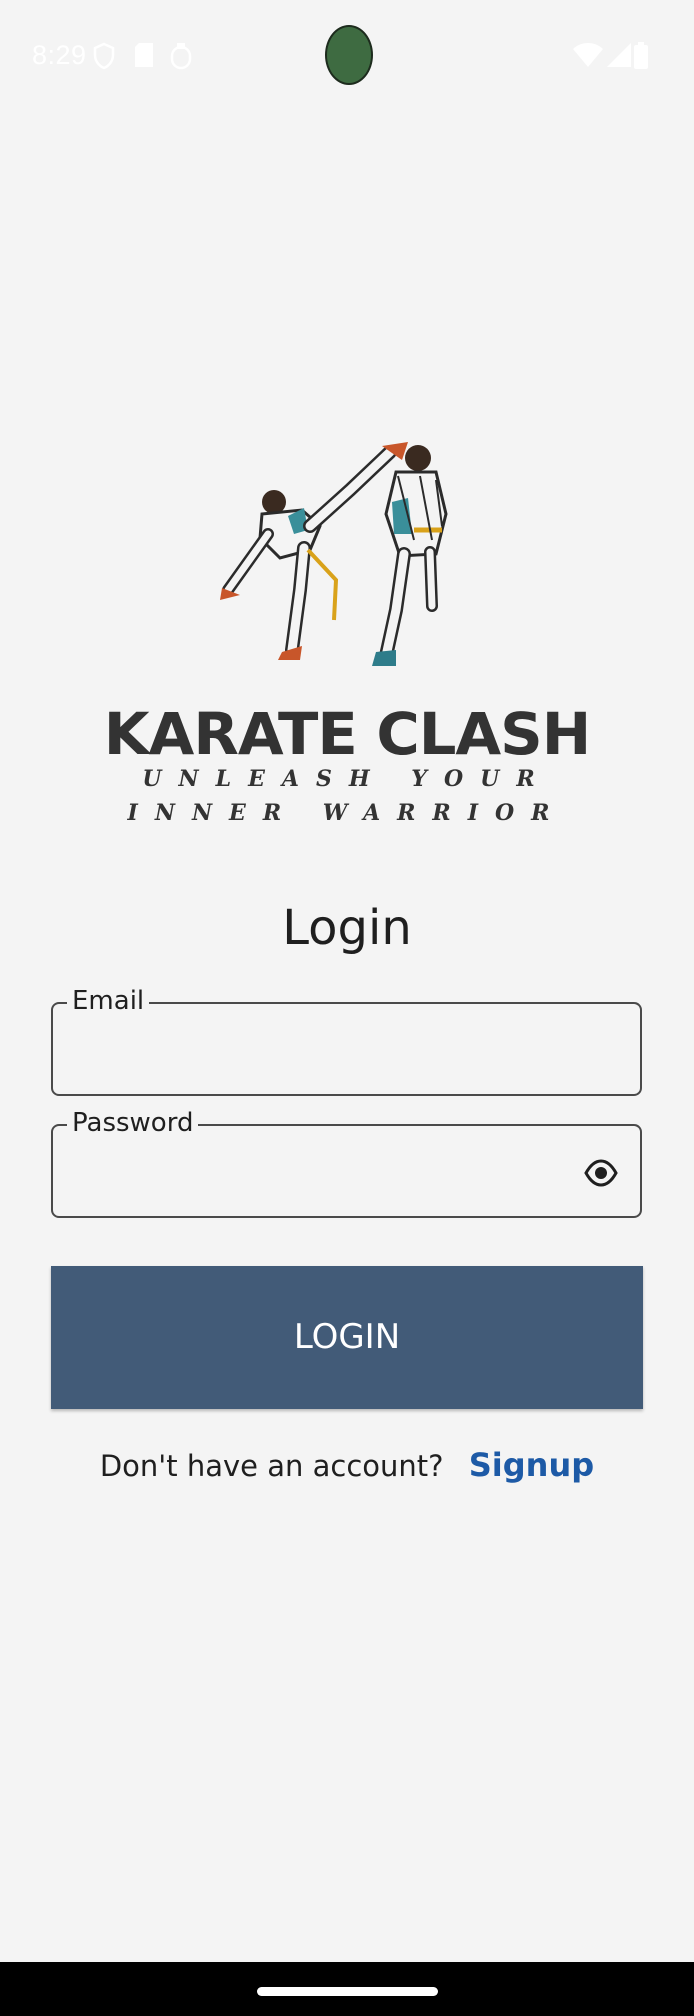  What do you see at coordinates (347, 779) in the screenshot?
I see `brand-tagline-line1: UNLEASH YOUR` at bounding box center [347, 779].